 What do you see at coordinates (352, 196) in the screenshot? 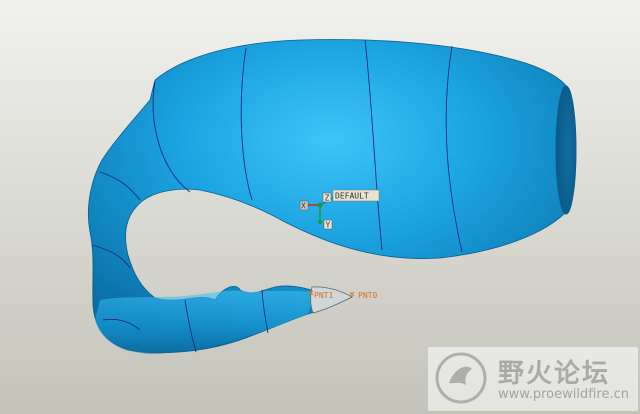
I see `csys-name-label: DEFAULT` at bounding box center [352, 196].